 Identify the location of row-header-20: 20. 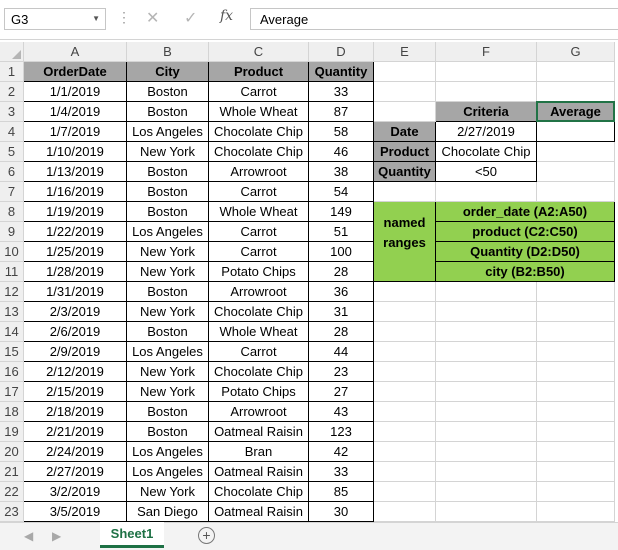
(12, 452).